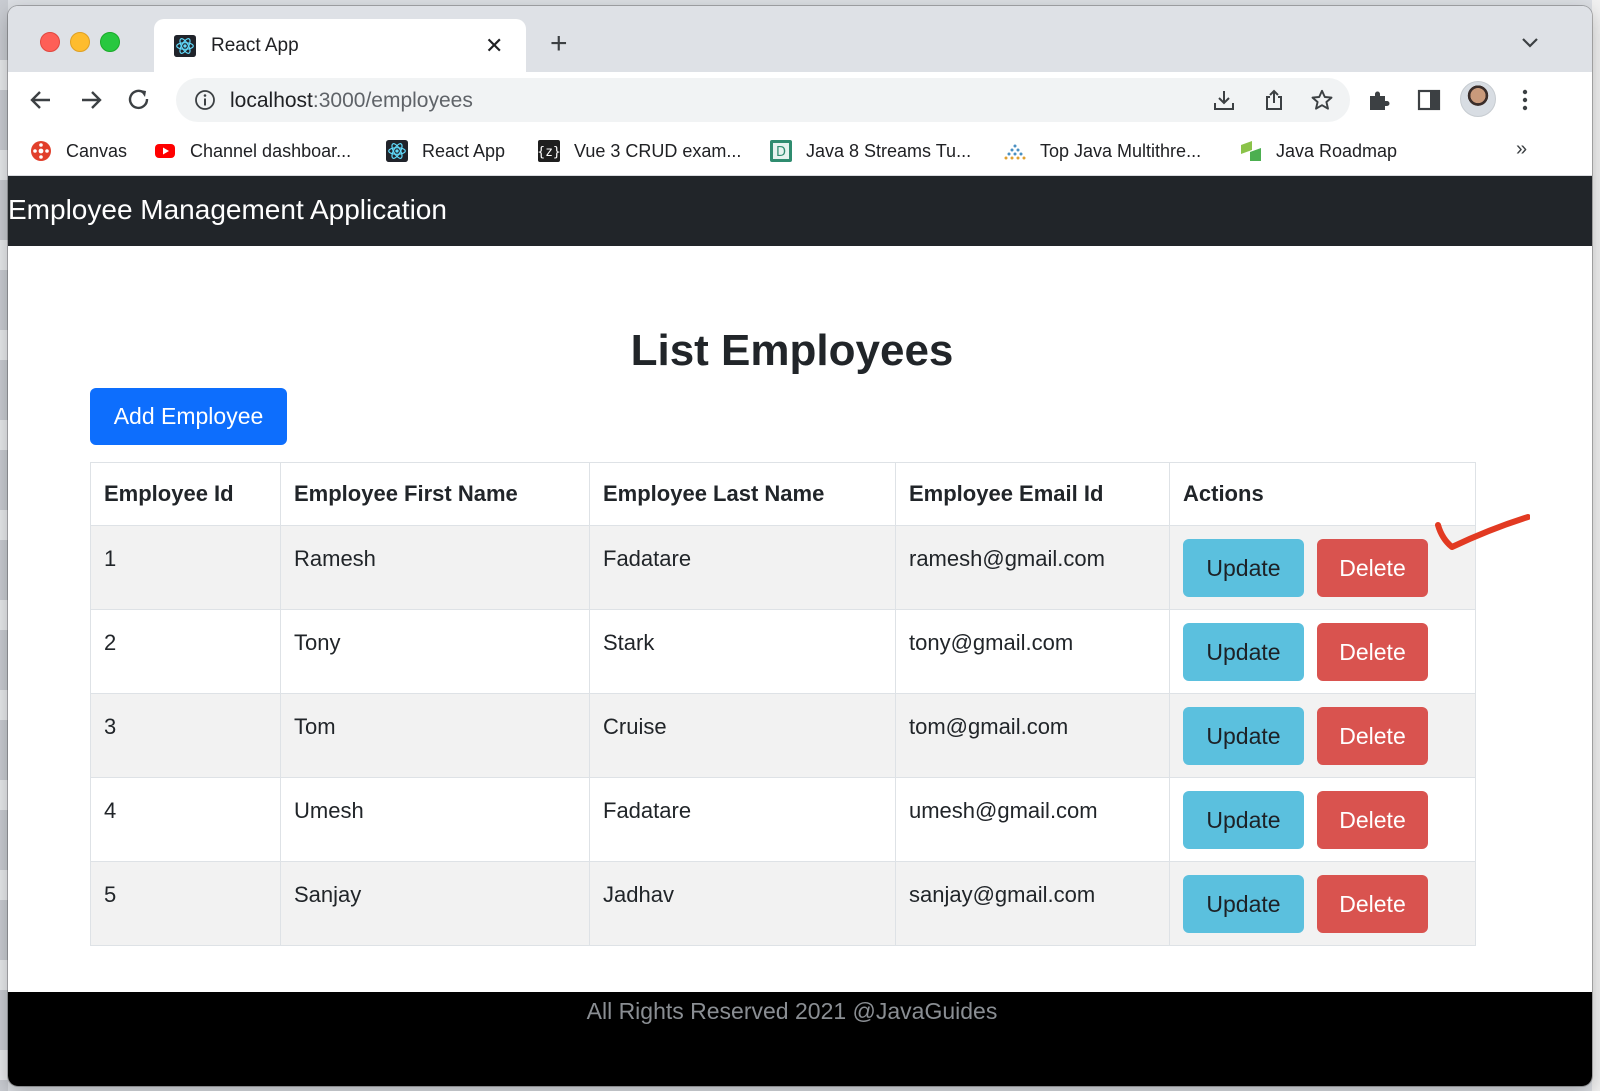 This screenshot has height=1091, width=1600. What do you see at coordinates (80, 42) in the screenshot?
I see `minimize-window-button` at bounding box center [80, 42].